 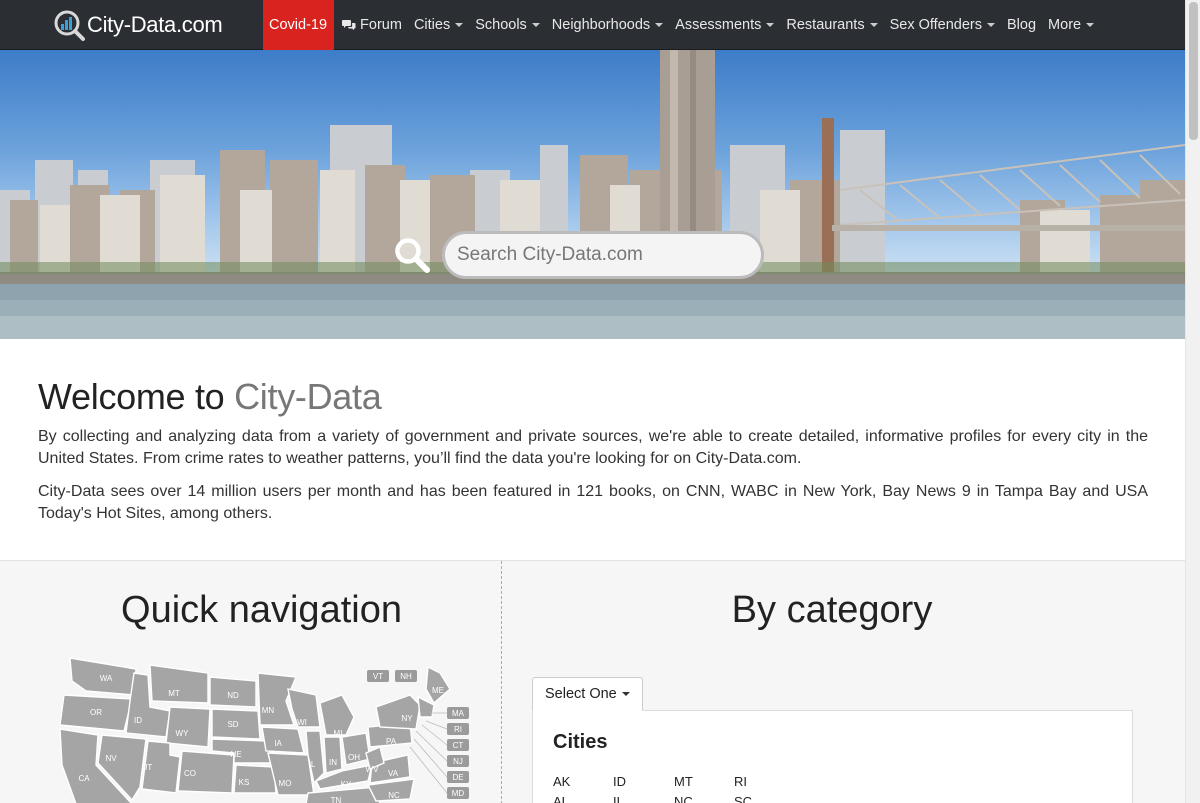 What do you see at coordinates (308, 396) in the screenshot?
I see `welcome-heading-brand: City-Data` at bounding box center [308, 396].